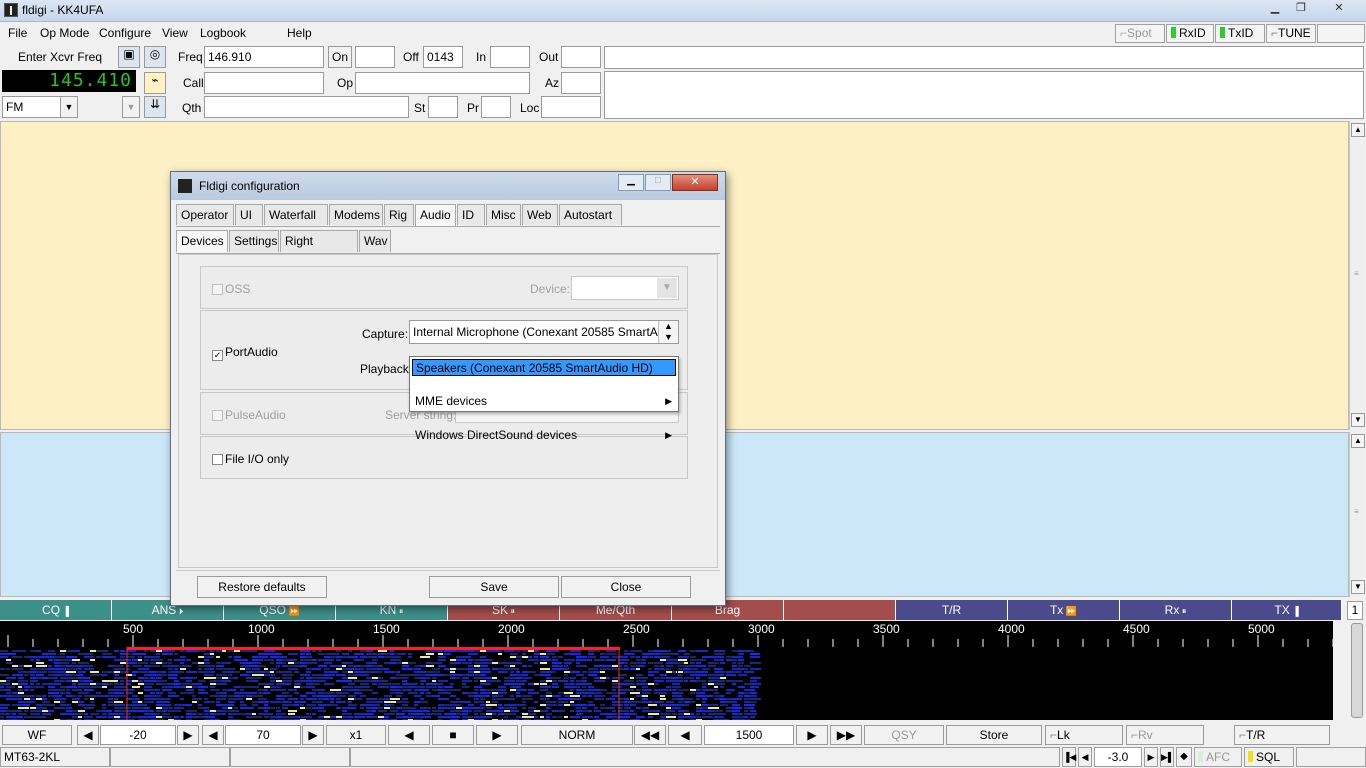 The width and height of the screenshot is (1366, 768). What do you see at coordinates (540, 214) in the screenshot?
I see `tab-web: Web` at bounding box center [540, 214].